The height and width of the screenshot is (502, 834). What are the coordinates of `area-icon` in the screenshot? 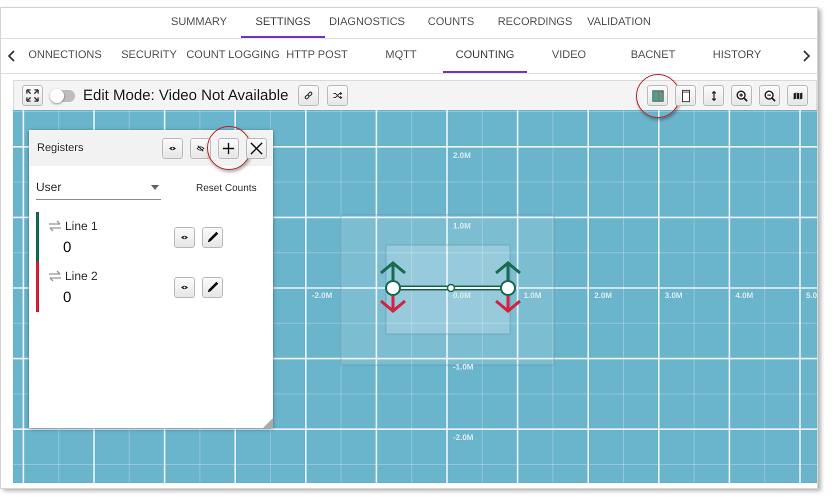 It's located at (657, 95).